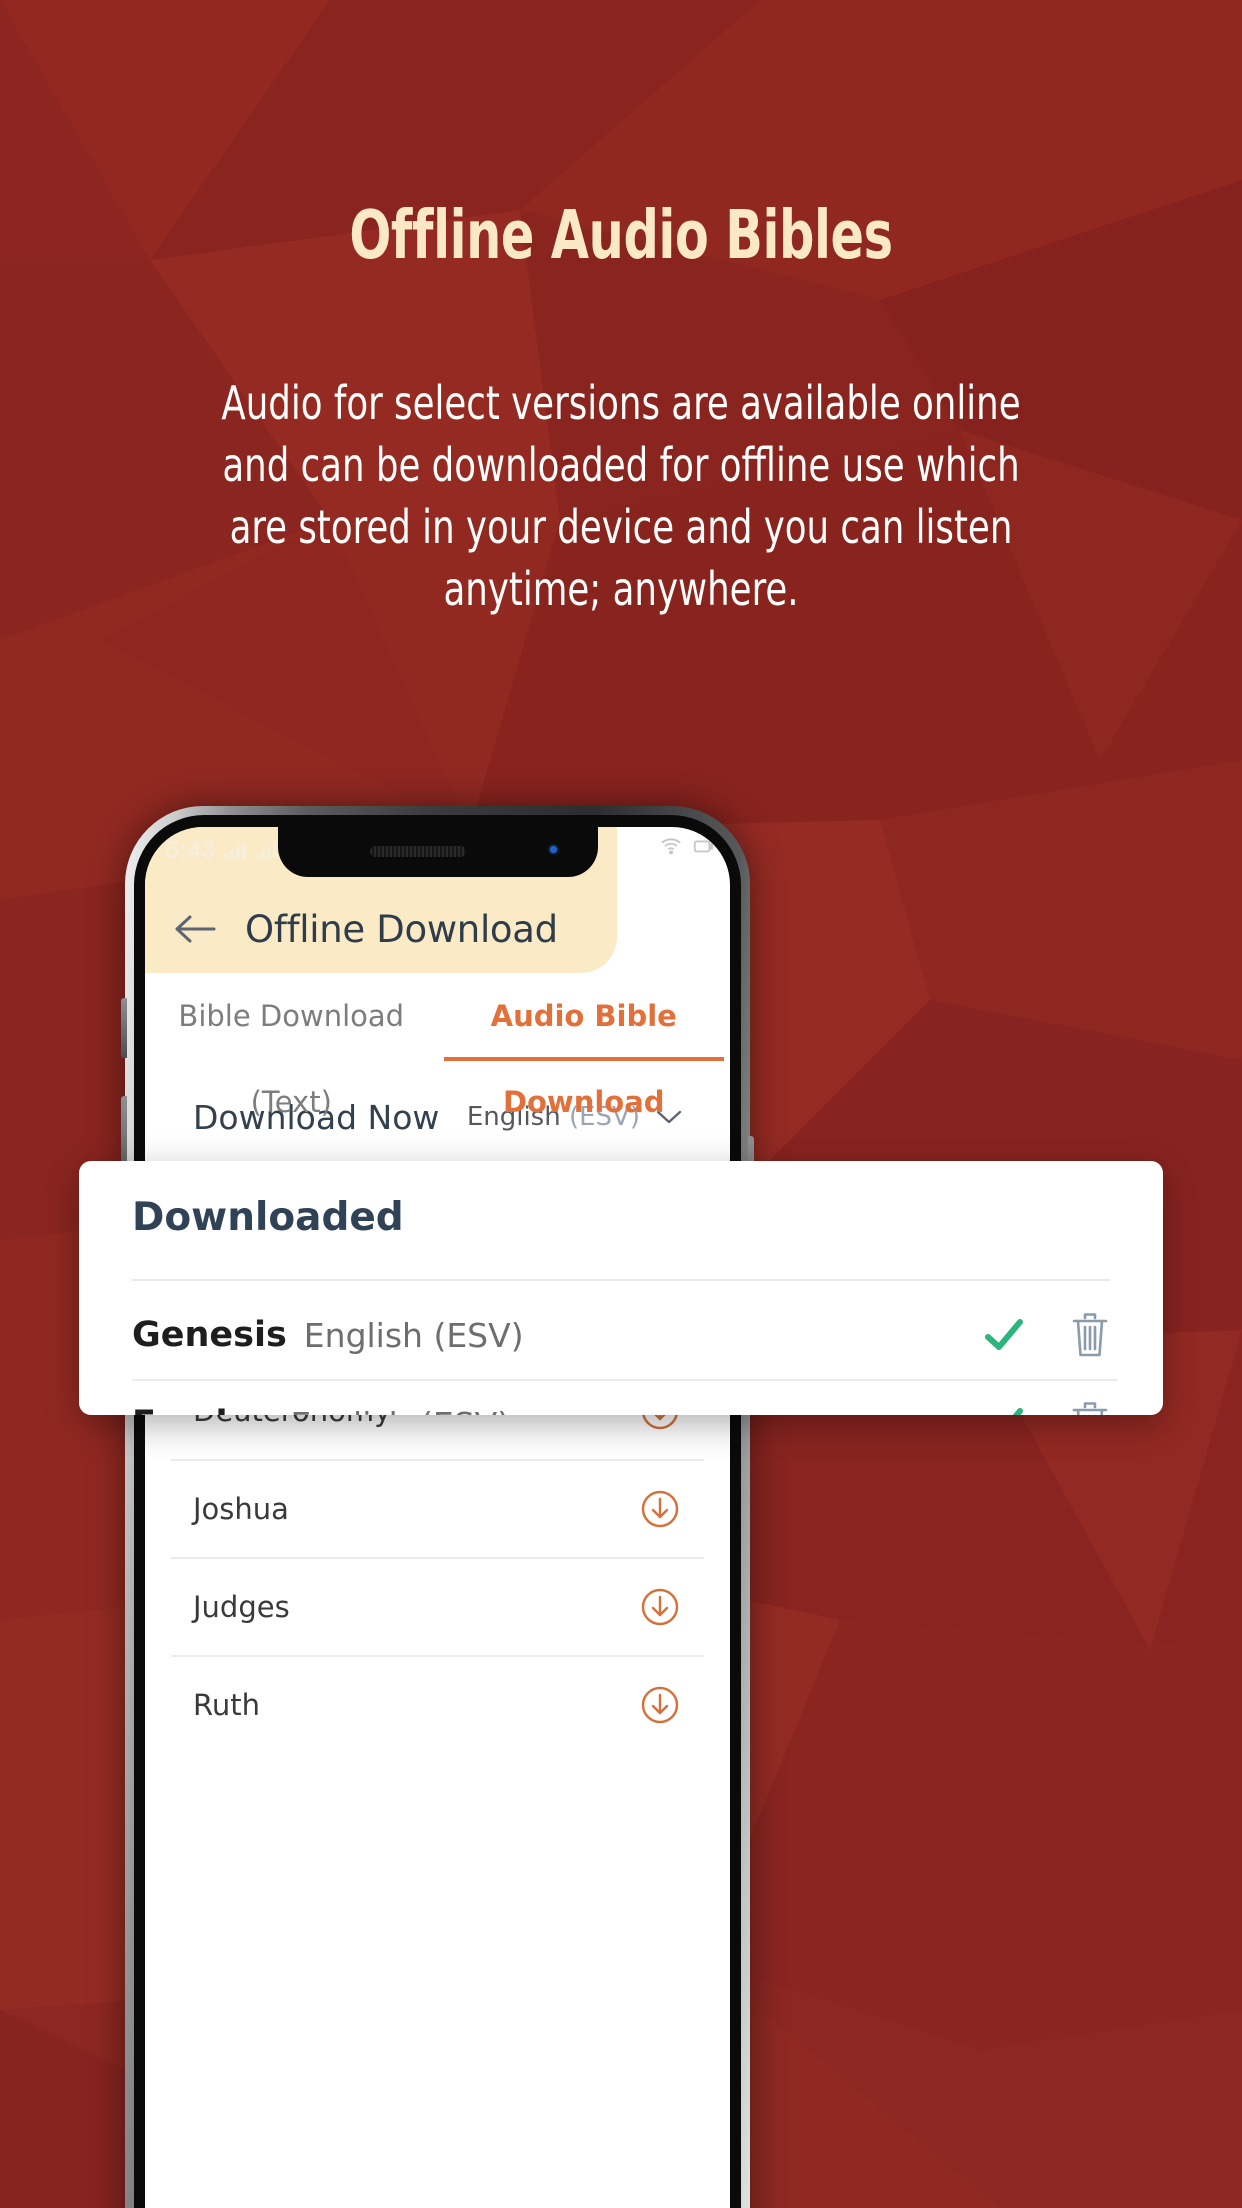 This screenshot has height=2208, width=1242. I want to click on back-arrow-icon, so click(195, 929).